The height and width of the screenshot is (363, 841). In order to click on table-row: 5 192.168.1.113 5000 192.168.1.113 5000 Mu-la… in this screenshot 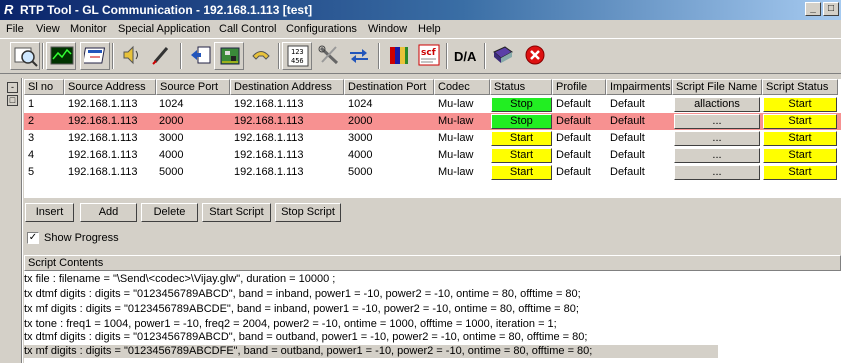, I will do `click(432, 172)`.